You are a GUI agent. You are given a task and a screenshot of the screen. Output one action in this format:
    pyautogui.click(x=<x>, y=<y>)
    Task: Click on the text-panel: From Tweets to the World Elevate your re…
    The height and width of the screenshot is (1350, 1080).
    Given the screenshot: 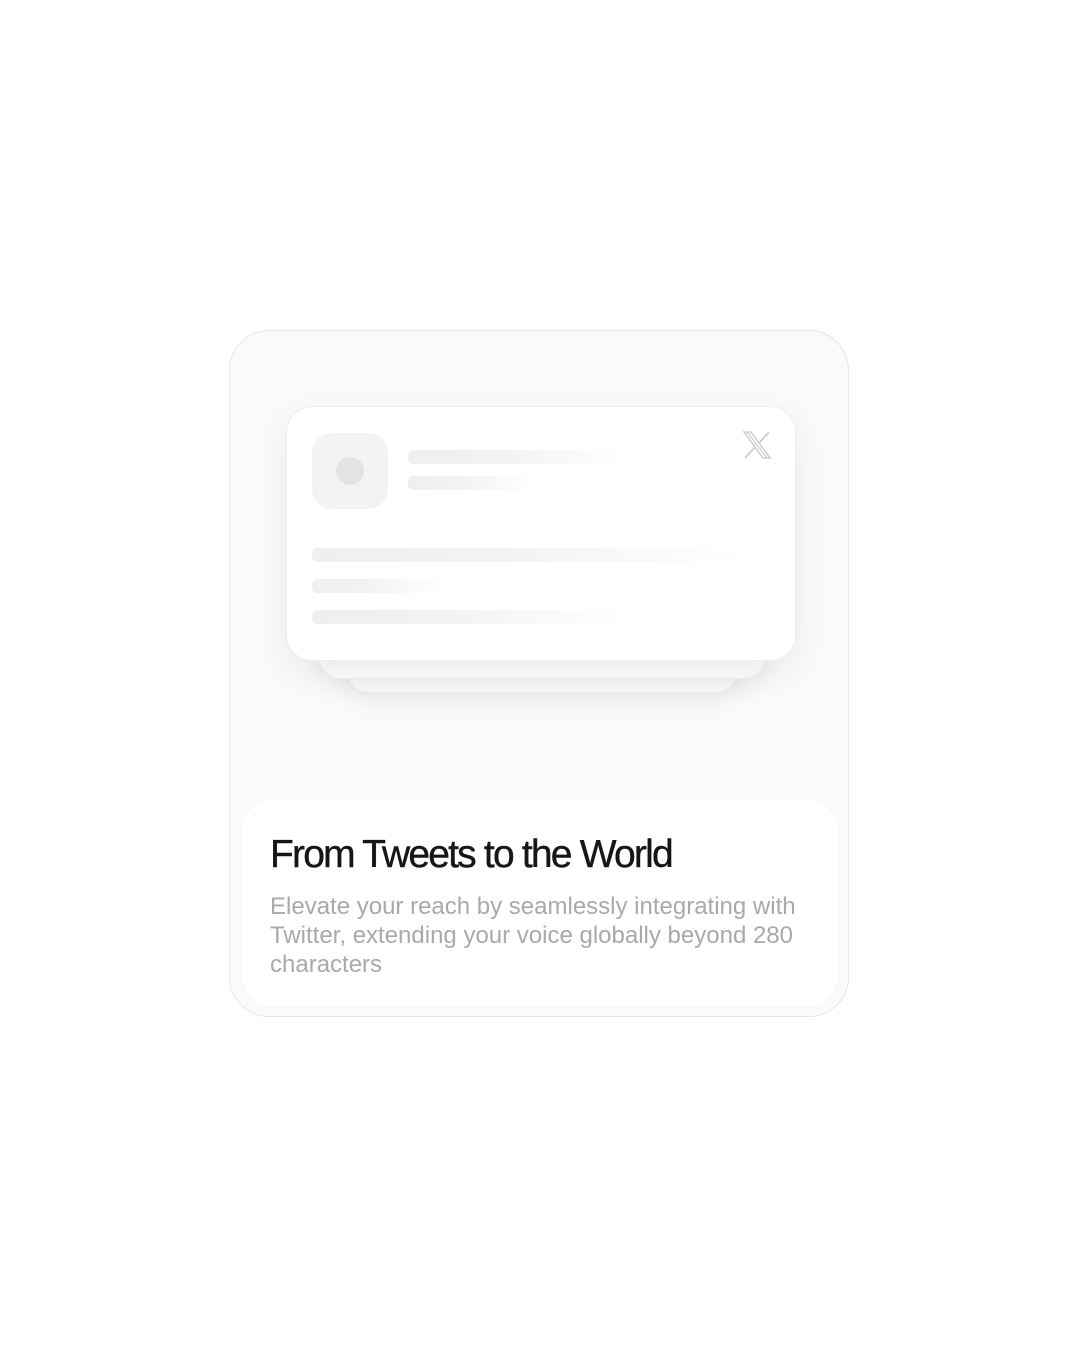 What is the action you would take?
    pyautogui.click(x=540, y=903)
    